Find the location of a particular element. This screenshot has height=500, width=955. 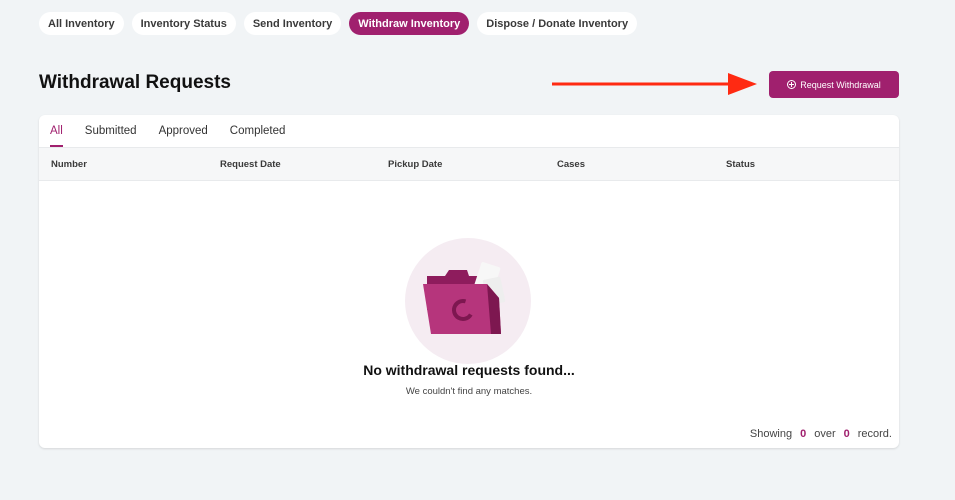

column-header-status: Status is located at coordinates (740, 164).